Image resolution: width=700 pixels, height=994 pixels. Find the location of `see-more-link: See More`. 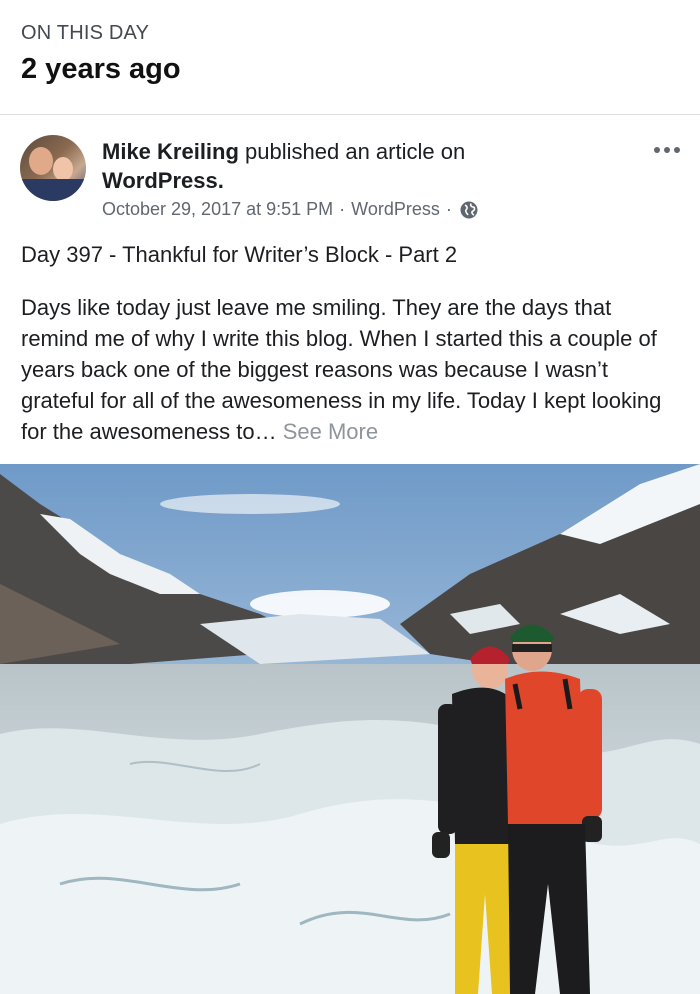

see-more-link: See More is located at coordinates (330, 431).